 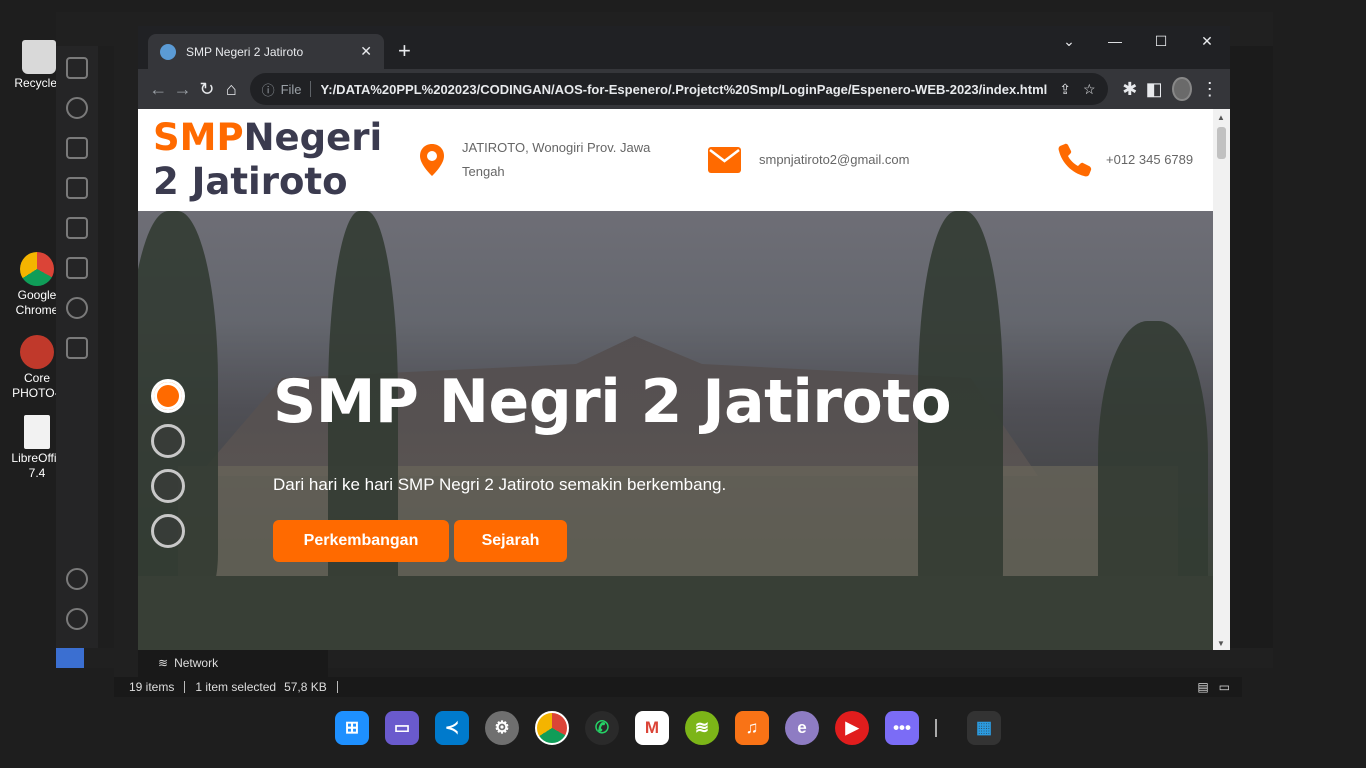 What do you see at coordinates (152, 687) in the screenshot?
I see `items-count: 19 items` at bounding box center [152, 687].